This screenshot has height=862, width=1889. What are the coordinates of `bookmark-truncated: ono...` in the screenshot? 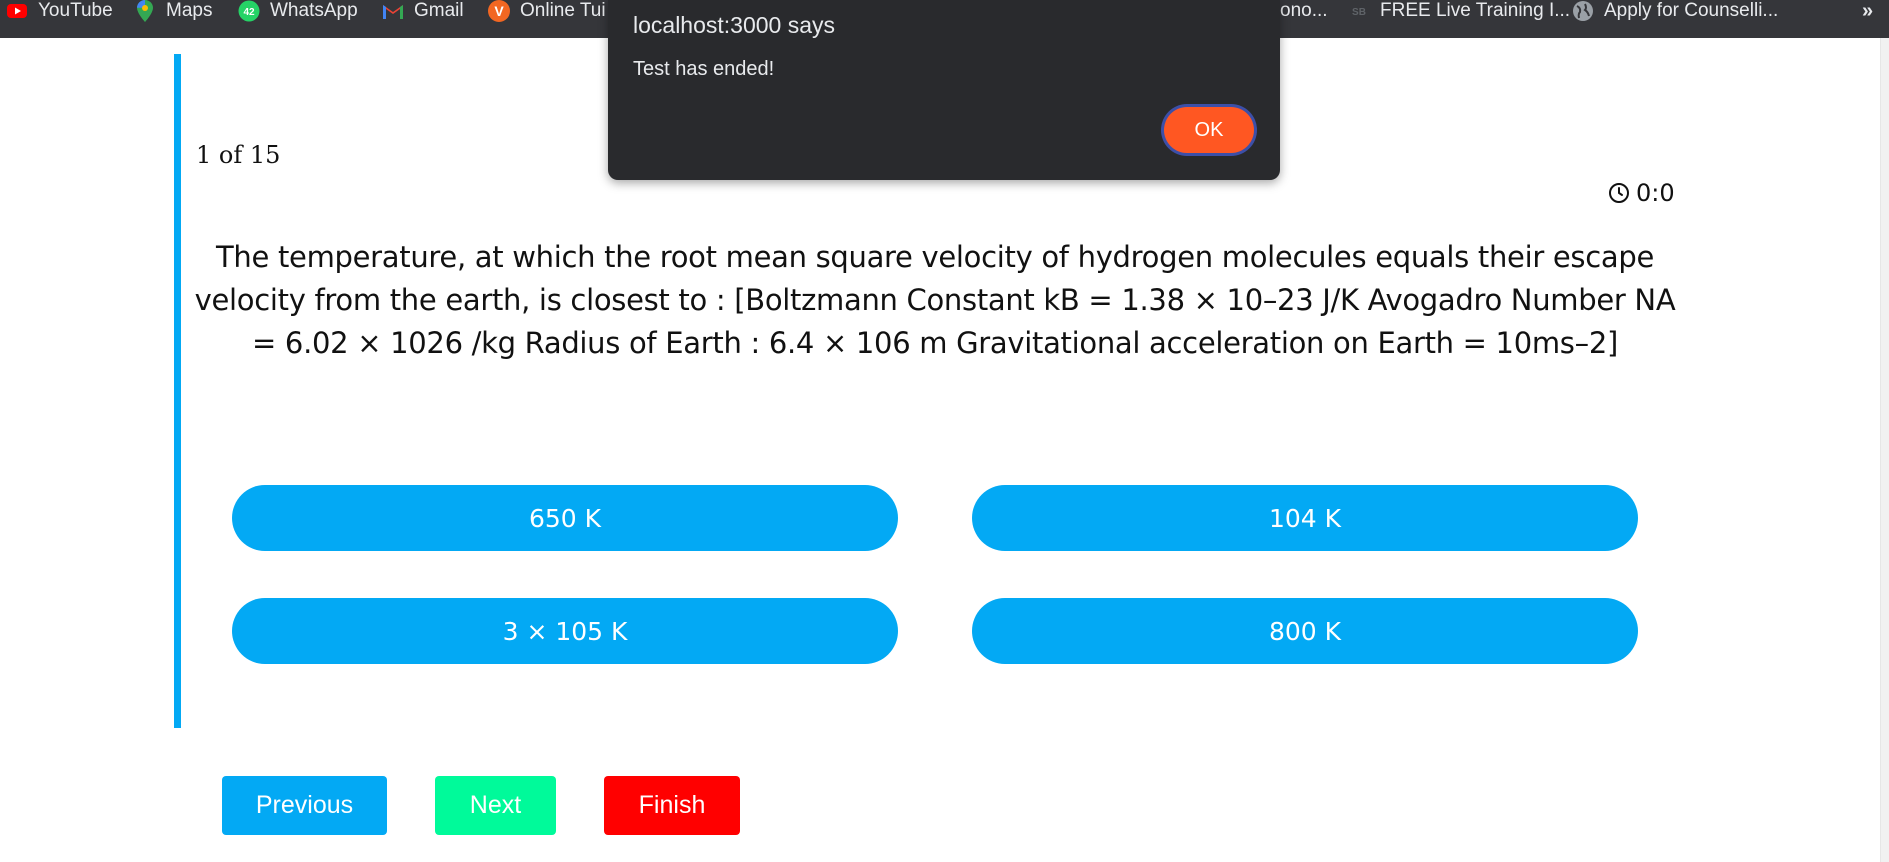 It's located at (1304, 11).